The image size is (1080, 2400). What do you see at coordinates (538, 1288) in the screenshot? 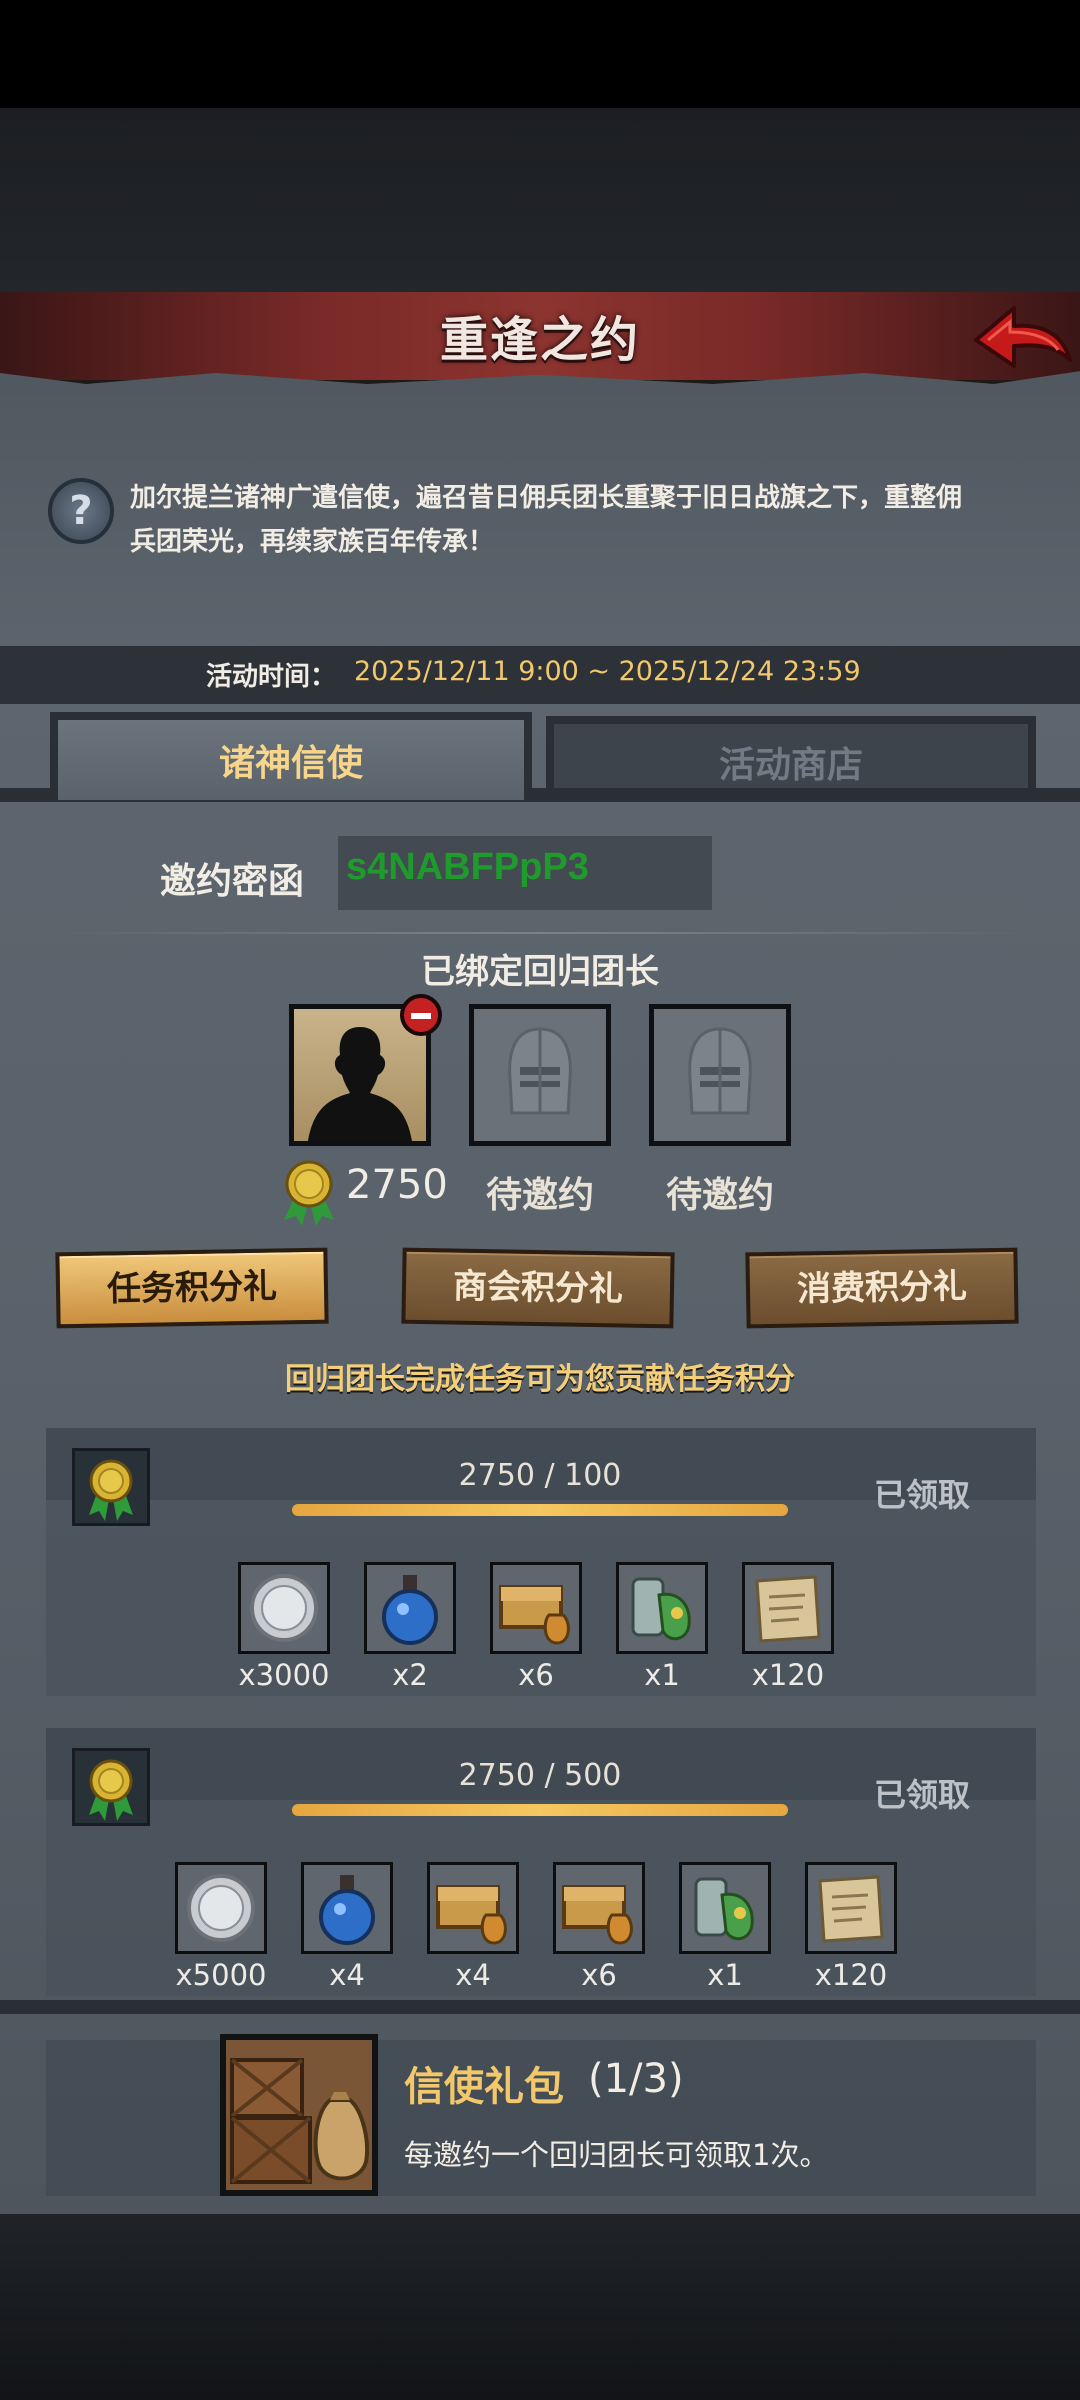
I see `guild-points-gift-button: 商会积分礼` at bounding box center [538, 1288].